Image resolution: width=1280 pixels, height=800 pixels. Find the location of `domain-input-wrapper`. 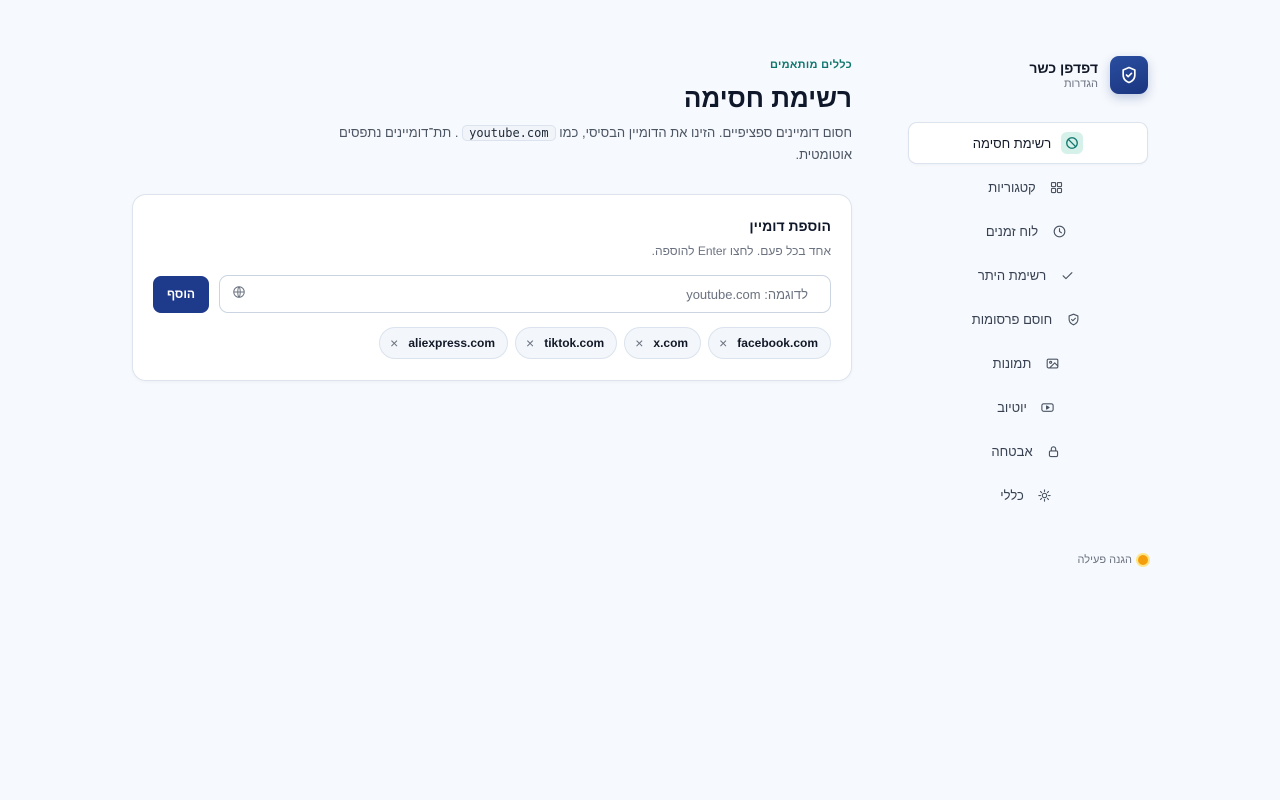

domain-input-wrapper is located at coordinates (525, 294).